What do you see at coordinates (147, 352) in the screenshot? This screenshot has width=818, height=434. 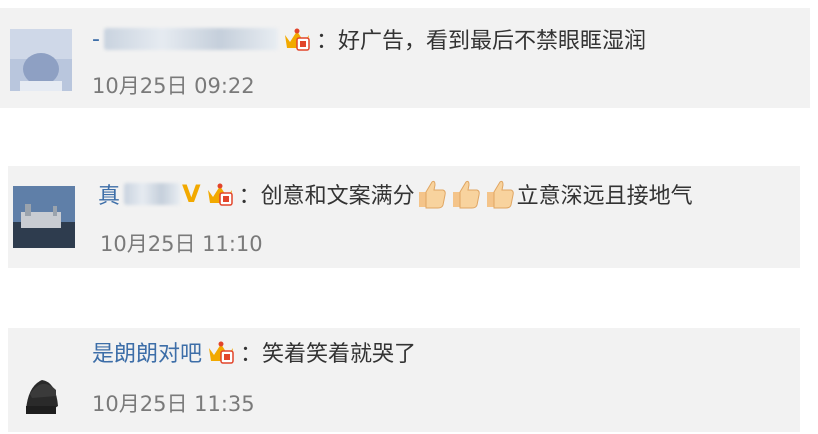 I see `username: 是朗朗对吧` at bounding box center [147, 352].